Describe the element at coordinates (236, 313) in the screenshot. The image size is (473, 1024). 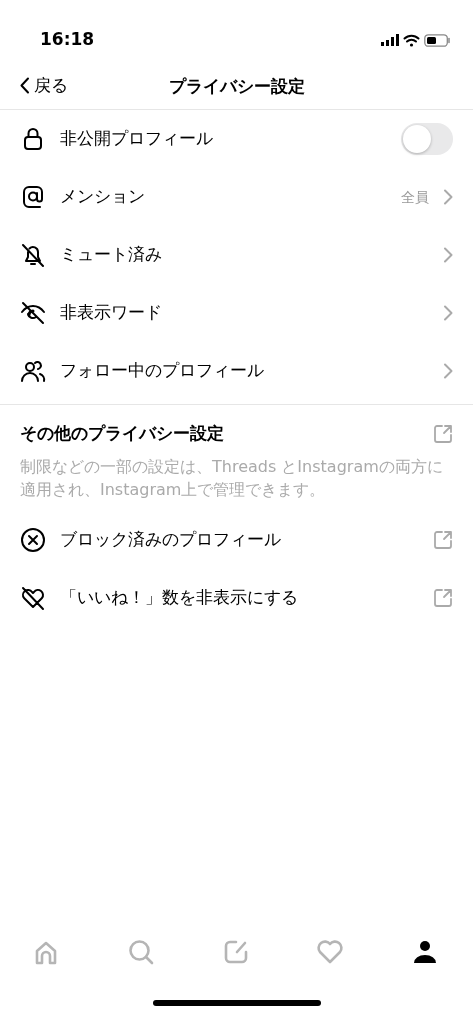
I see `settings-row: 非表示ワード` at that location.